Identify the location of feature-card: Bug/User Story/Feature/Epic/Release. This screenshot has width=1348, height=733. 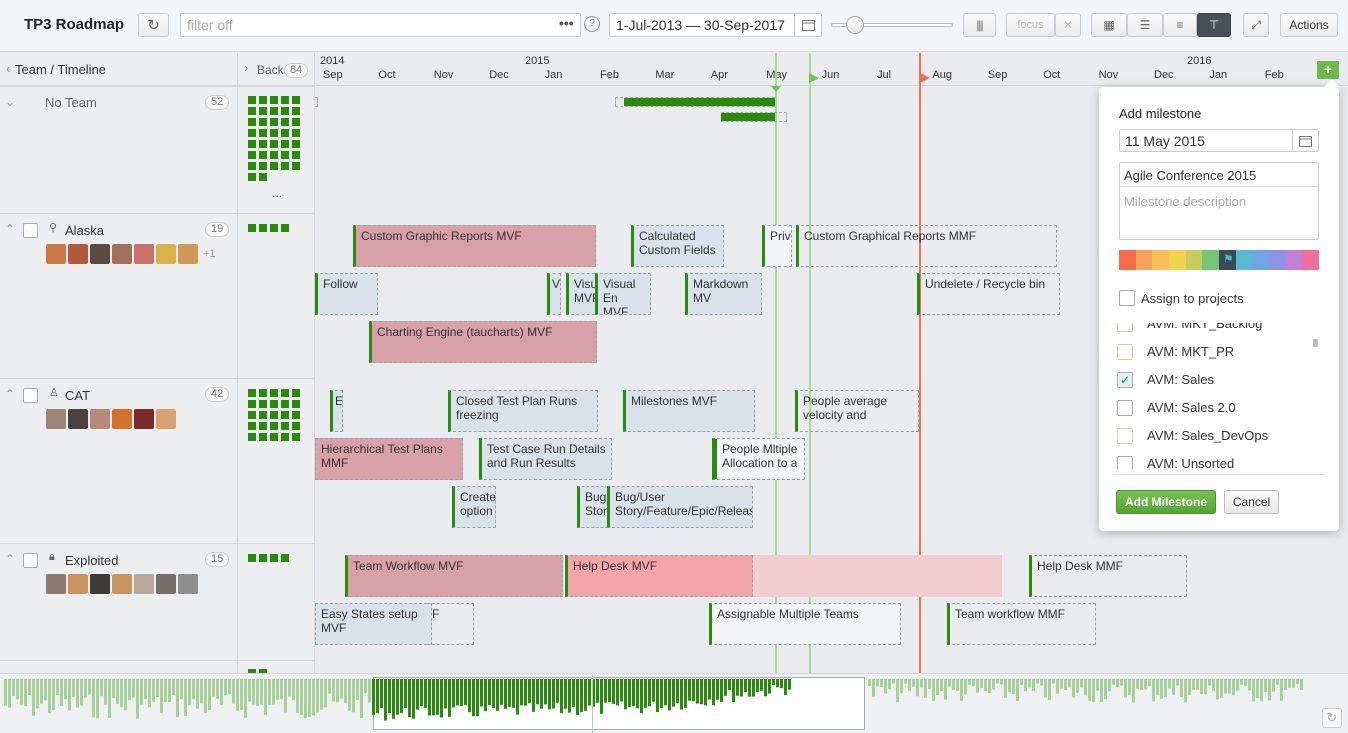
(680, 507).